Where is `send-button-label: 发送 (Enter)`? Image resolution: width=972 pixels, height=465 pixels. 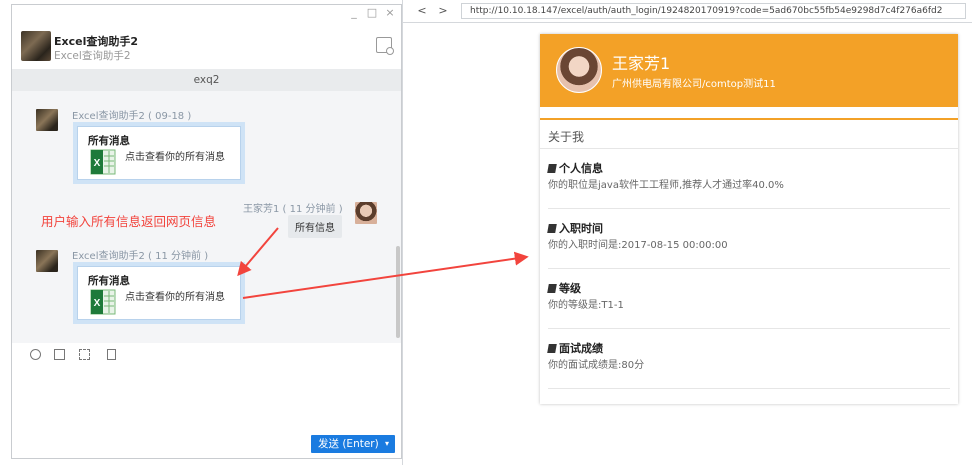
send-button-label: 发送 (Enter) is located at coordinates (348, 444).